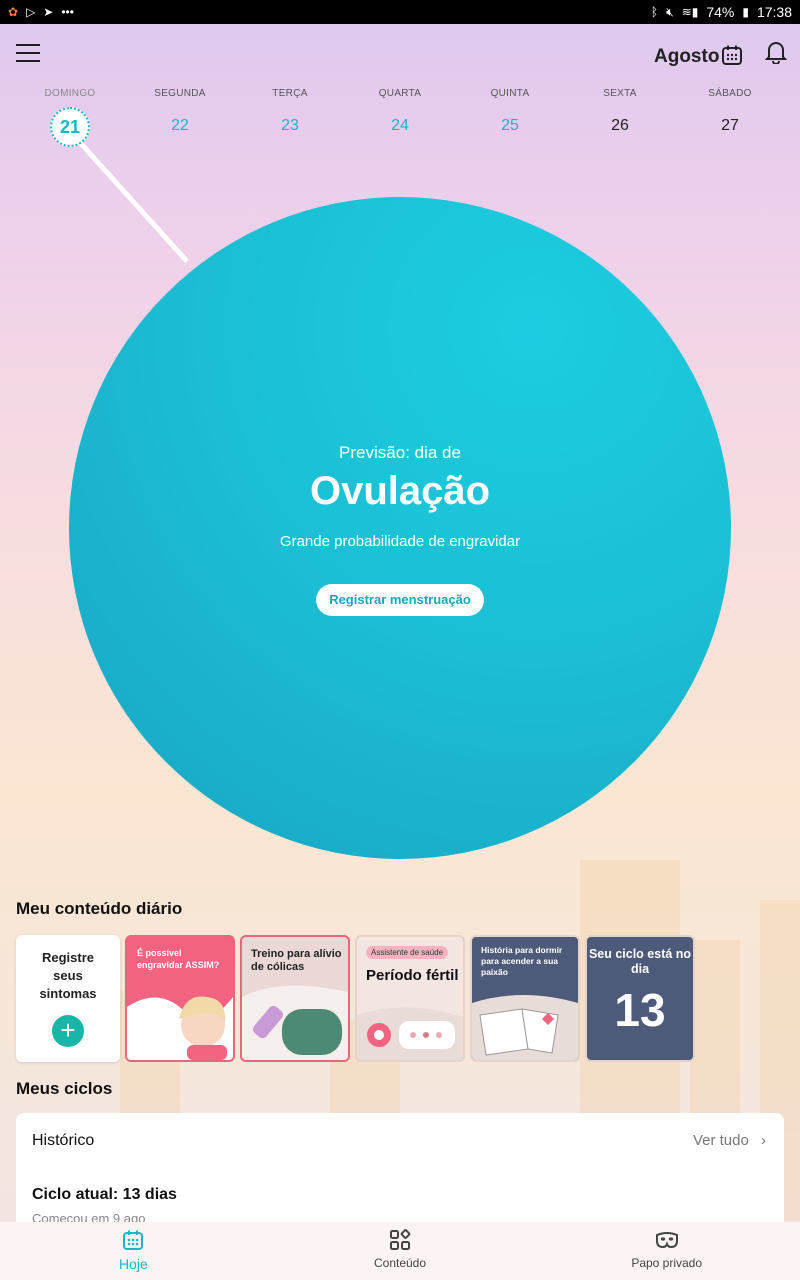  Describe the element at coordinates (774, 12) in the screenshot. I see `clock: 17:38` at that location.